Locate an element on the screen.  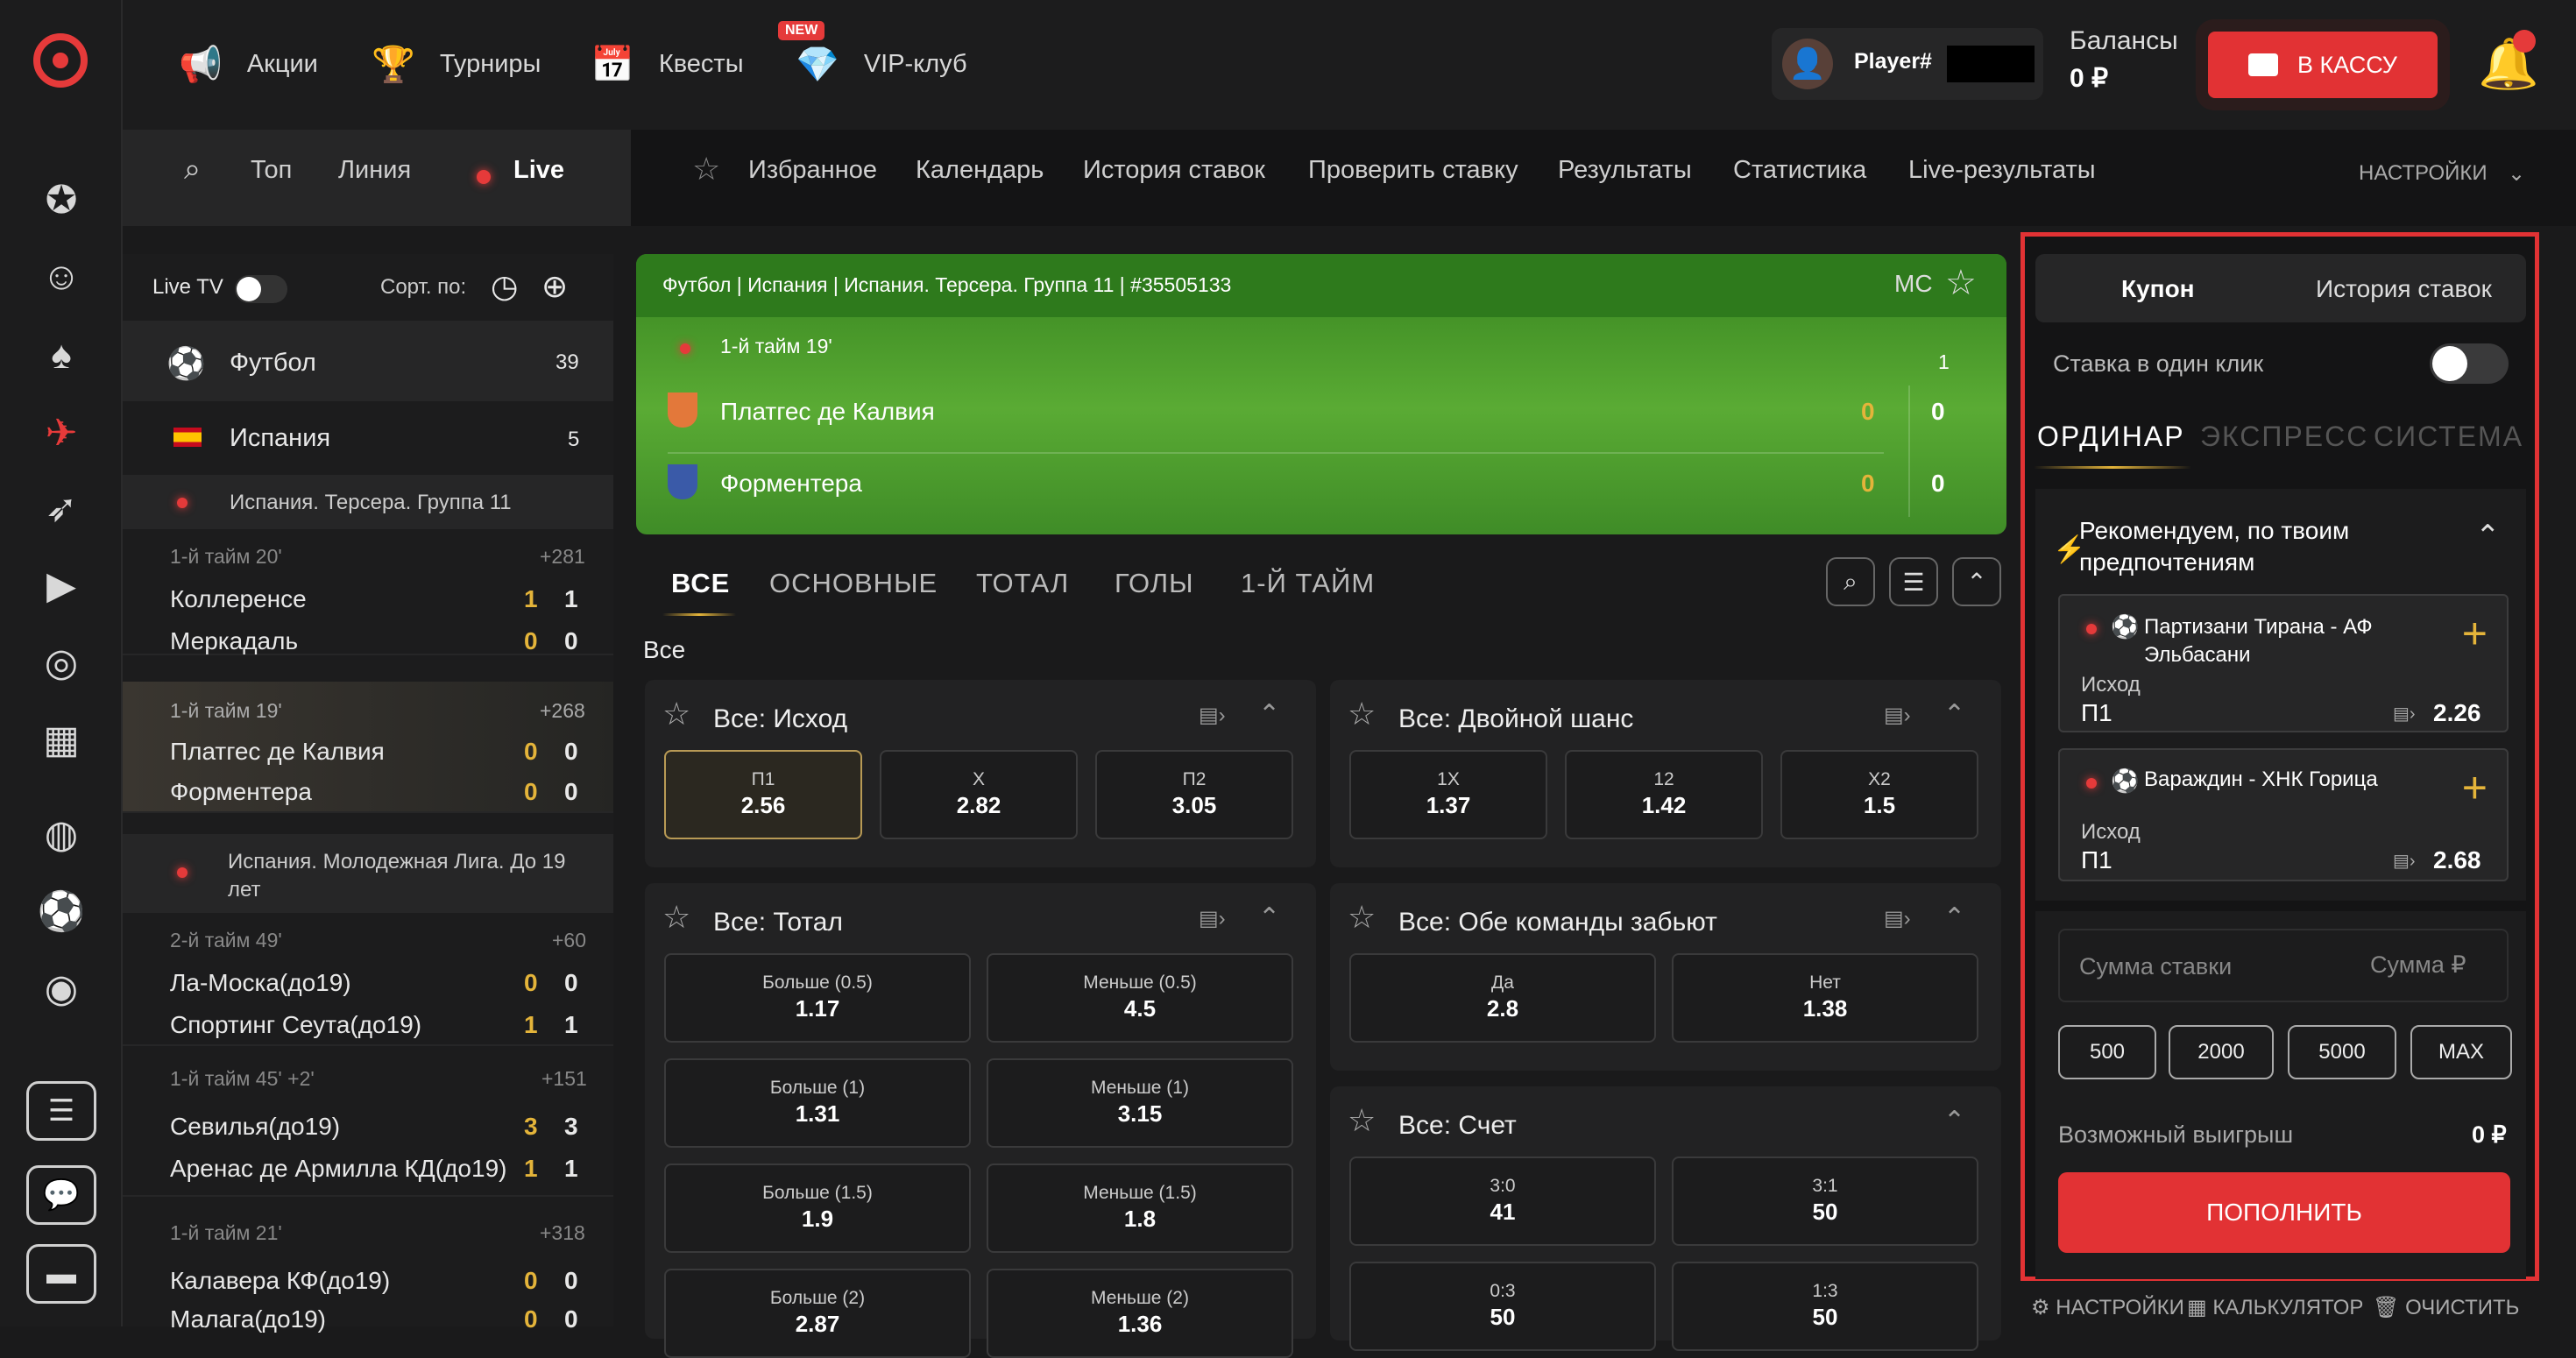
chat-button: 💬 is located at coordinates (61, 1195).